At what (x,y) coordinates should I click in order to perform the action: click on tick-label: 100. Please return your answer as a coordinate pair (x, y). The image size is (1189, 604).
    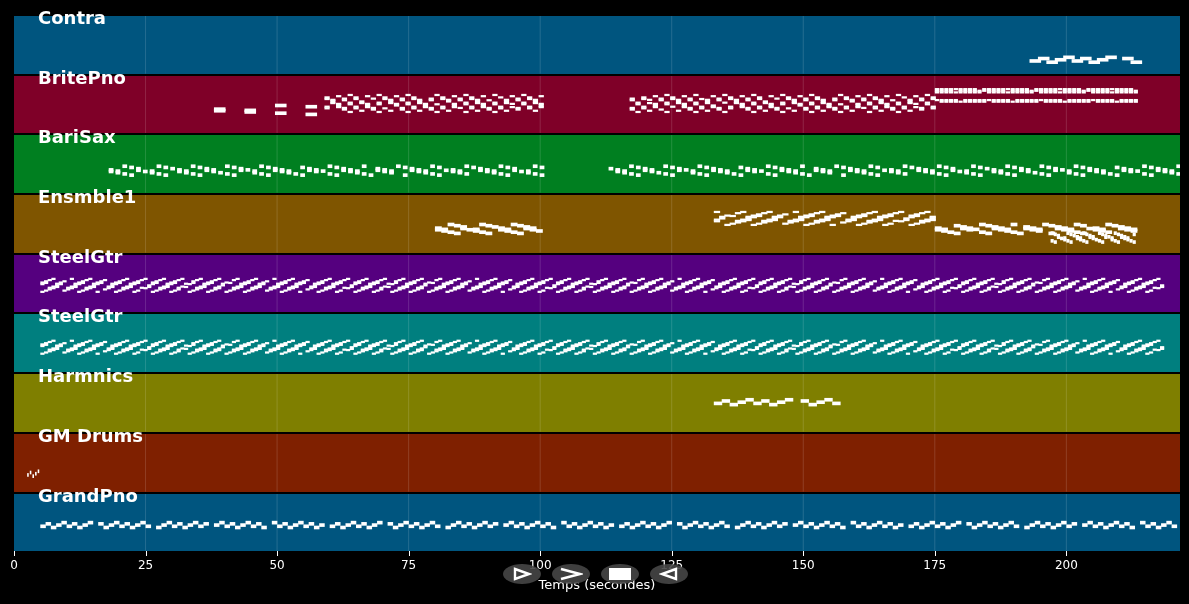
    Looking at the image, I should click on (540, 565).